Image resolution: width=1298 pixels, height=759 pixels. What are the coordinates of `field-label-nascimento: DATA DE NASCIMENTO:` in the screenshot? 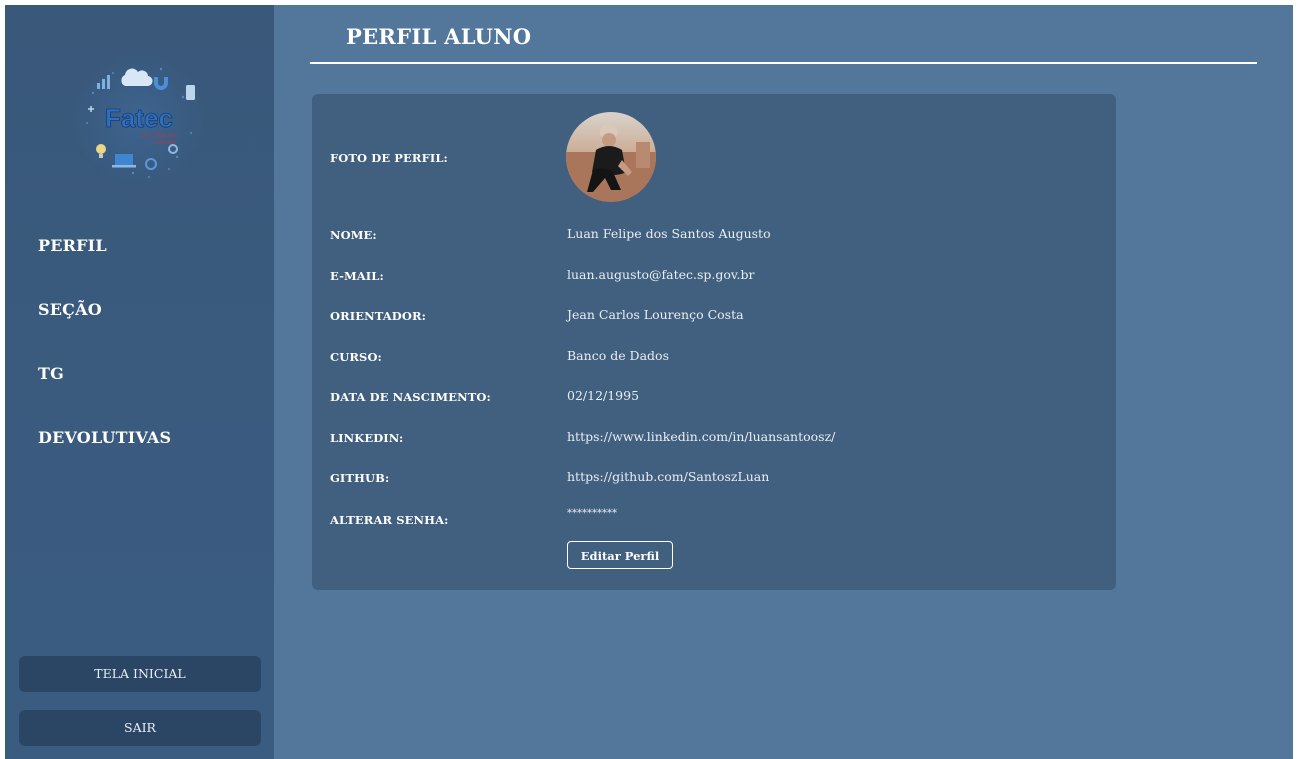 It's located at (410, 397).